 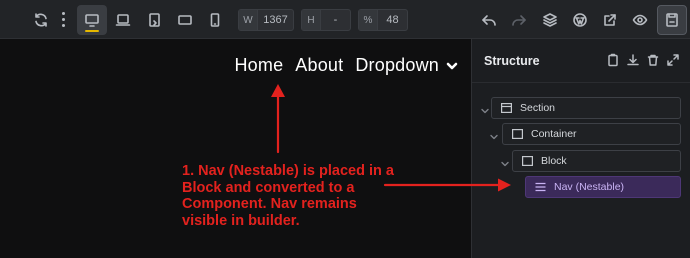 I want to click on redo-icon, so click(x=519, y=20).